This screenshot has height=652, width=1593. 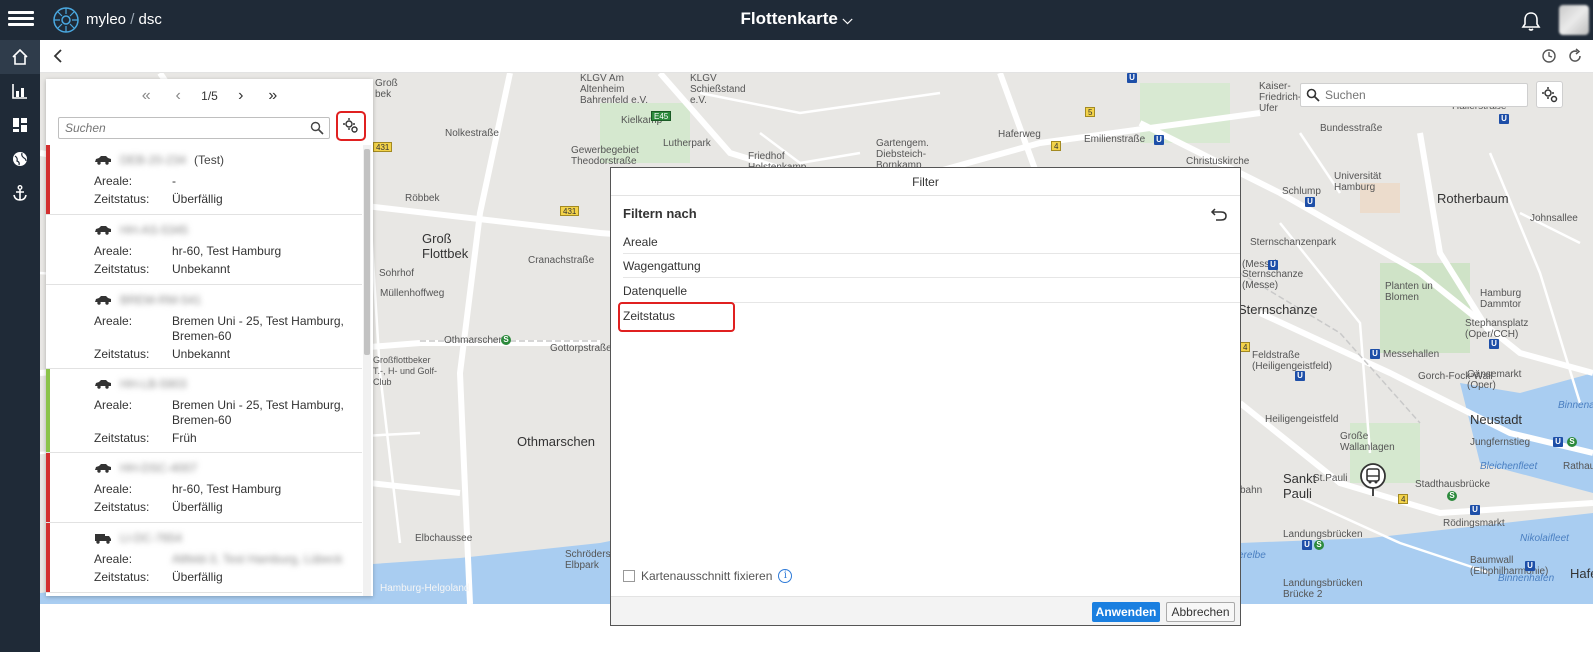 I want to click on vehicle-id: BREM-RM-541, so click(x=161, y=300).